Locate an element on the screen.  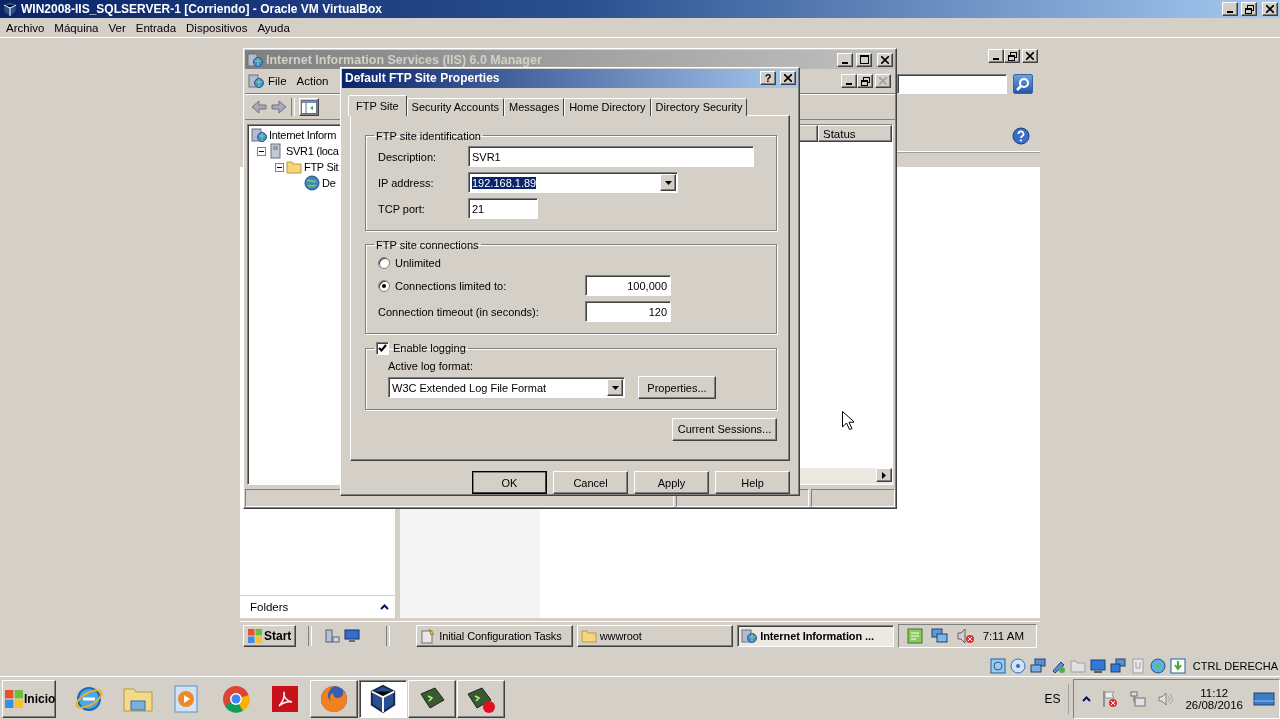
tasks-icon is located at coordinates (428, 635).